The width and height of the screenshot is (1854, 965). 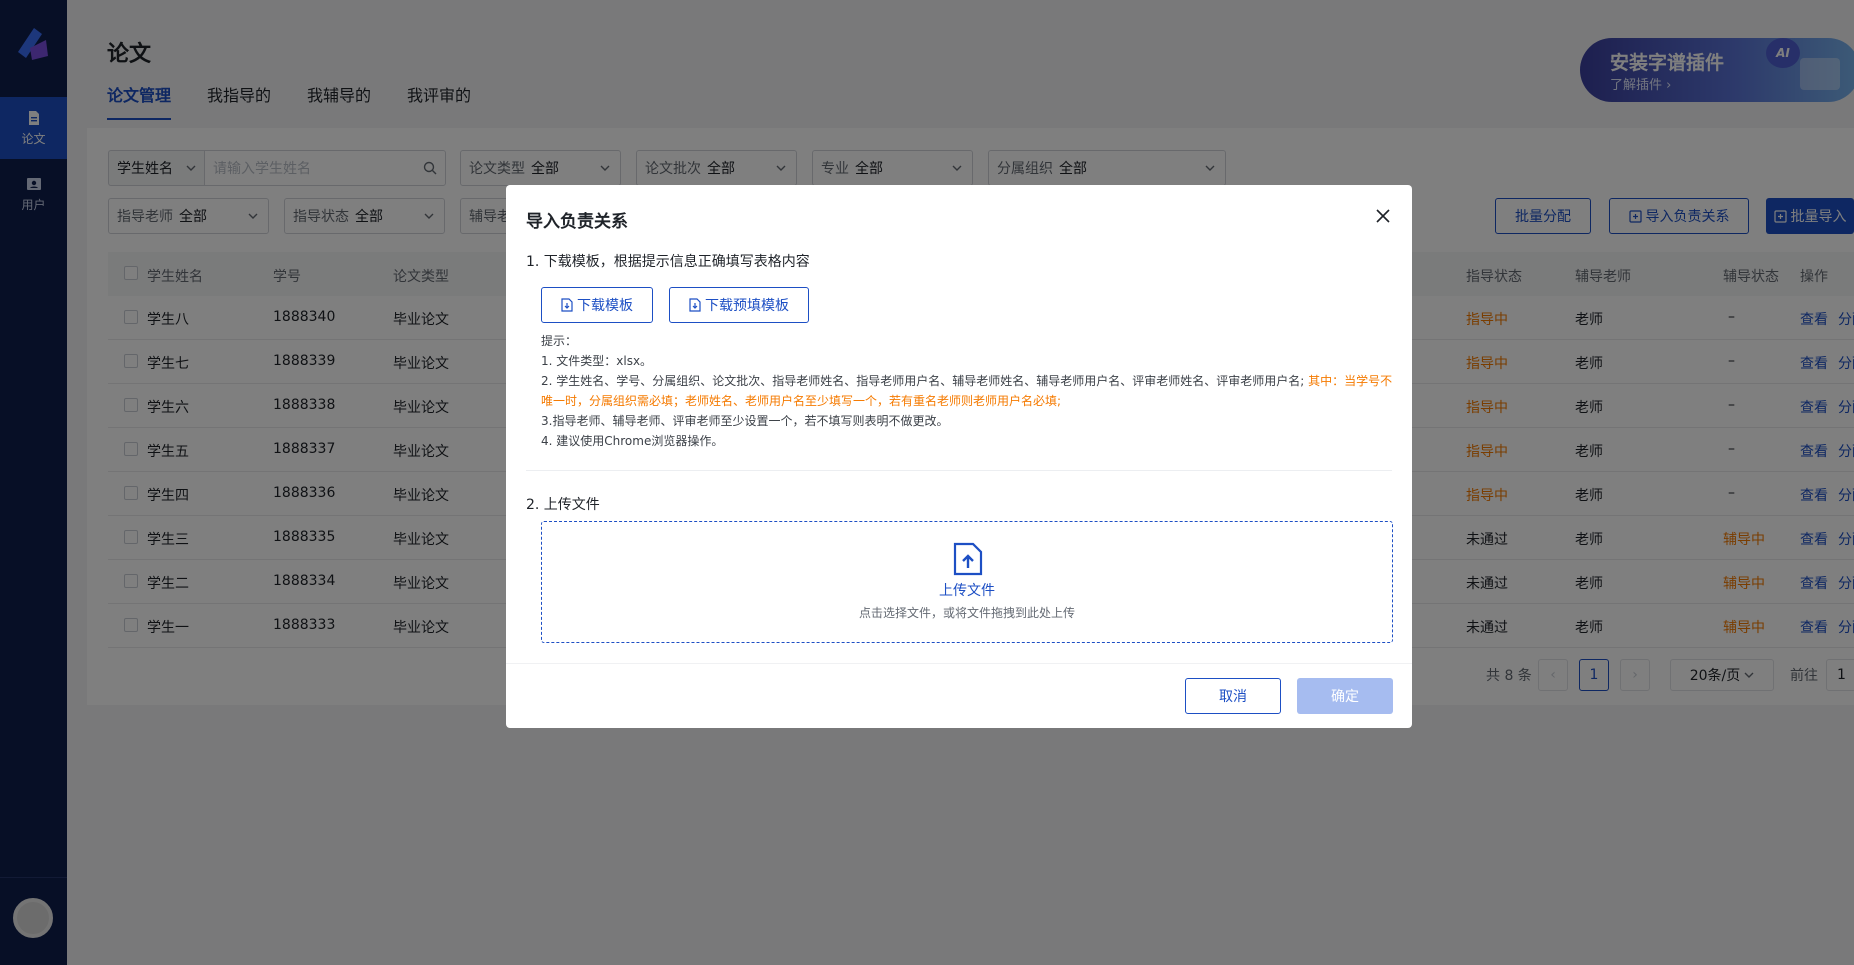 I want to click on step1-title: 1. 下载模板，根据提示信息正确填写表格内容, so click(x=668, y=262).